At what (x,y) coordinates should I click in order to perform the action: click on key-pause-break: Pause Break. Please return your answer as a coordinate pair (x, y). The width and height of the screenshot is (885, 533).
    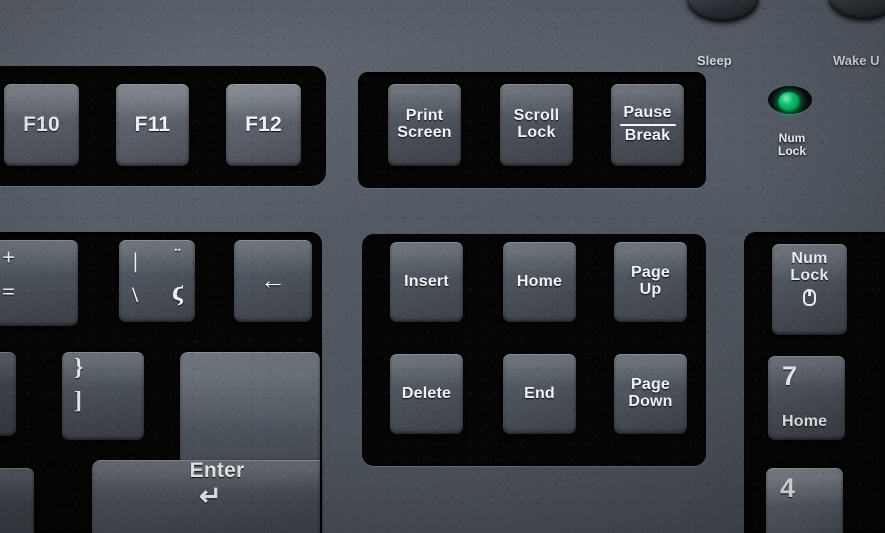
    Looking at the image, I should click on (647, 125).